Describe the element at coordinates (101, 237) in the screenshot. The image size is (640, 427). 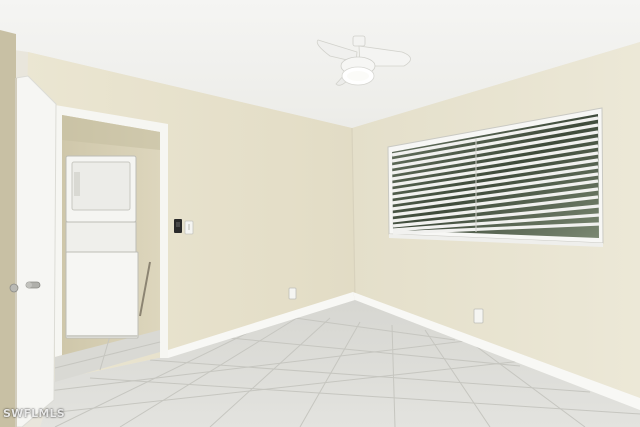
I see `washer-controls` at that location.